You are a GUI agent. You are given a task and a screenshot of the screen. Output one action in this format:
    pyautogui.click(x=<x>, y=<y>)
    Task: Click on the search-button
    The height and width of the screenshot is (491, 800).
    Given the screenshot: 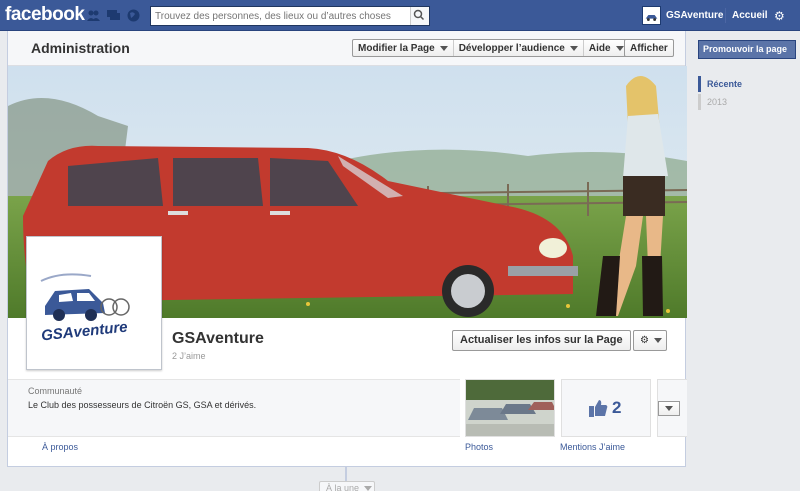 What is the action you would take?
    pyautogui.click(x=419, y=16)
    